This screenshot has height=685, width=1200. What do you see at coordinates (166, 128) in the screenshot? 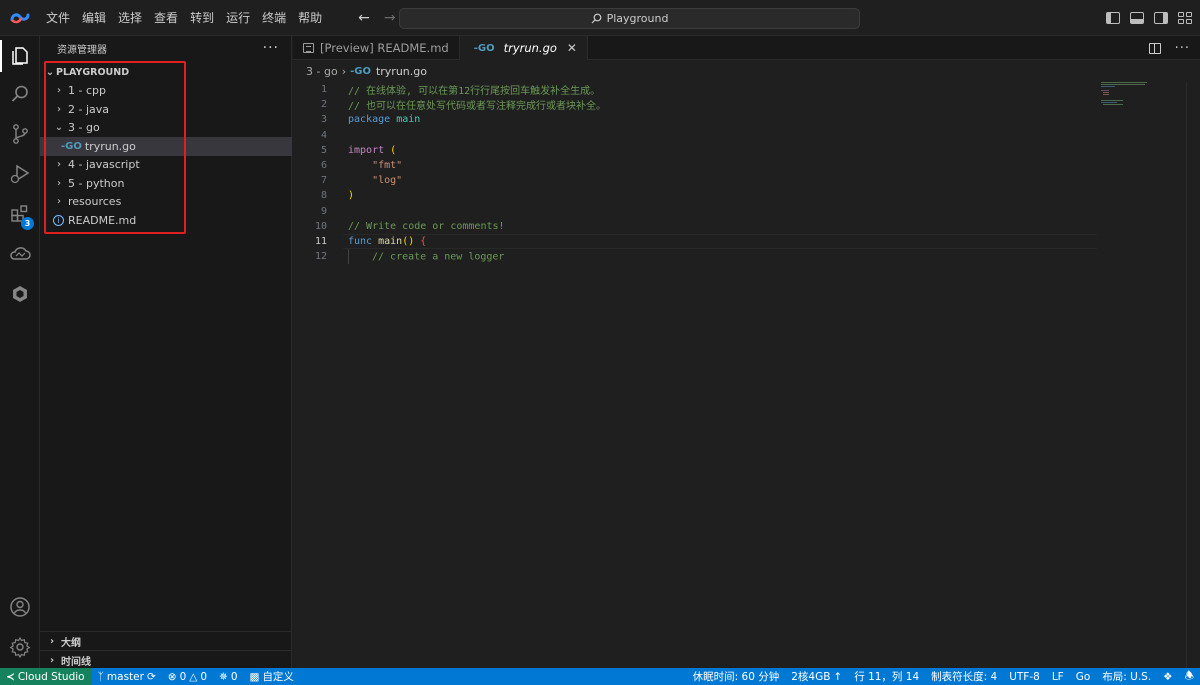
I see `tree-folder-go: ⌄ 3 - go` at bounding box center [166, 128].